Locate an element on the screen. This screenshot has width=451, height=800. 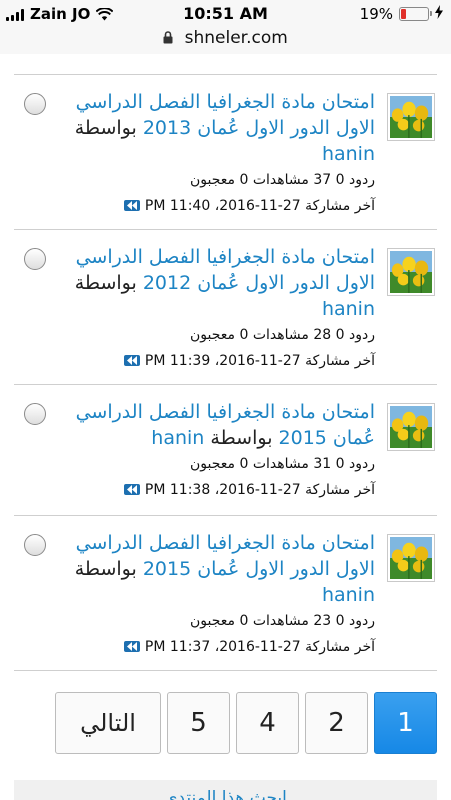
battery-level is located at coordinates (403, 14).